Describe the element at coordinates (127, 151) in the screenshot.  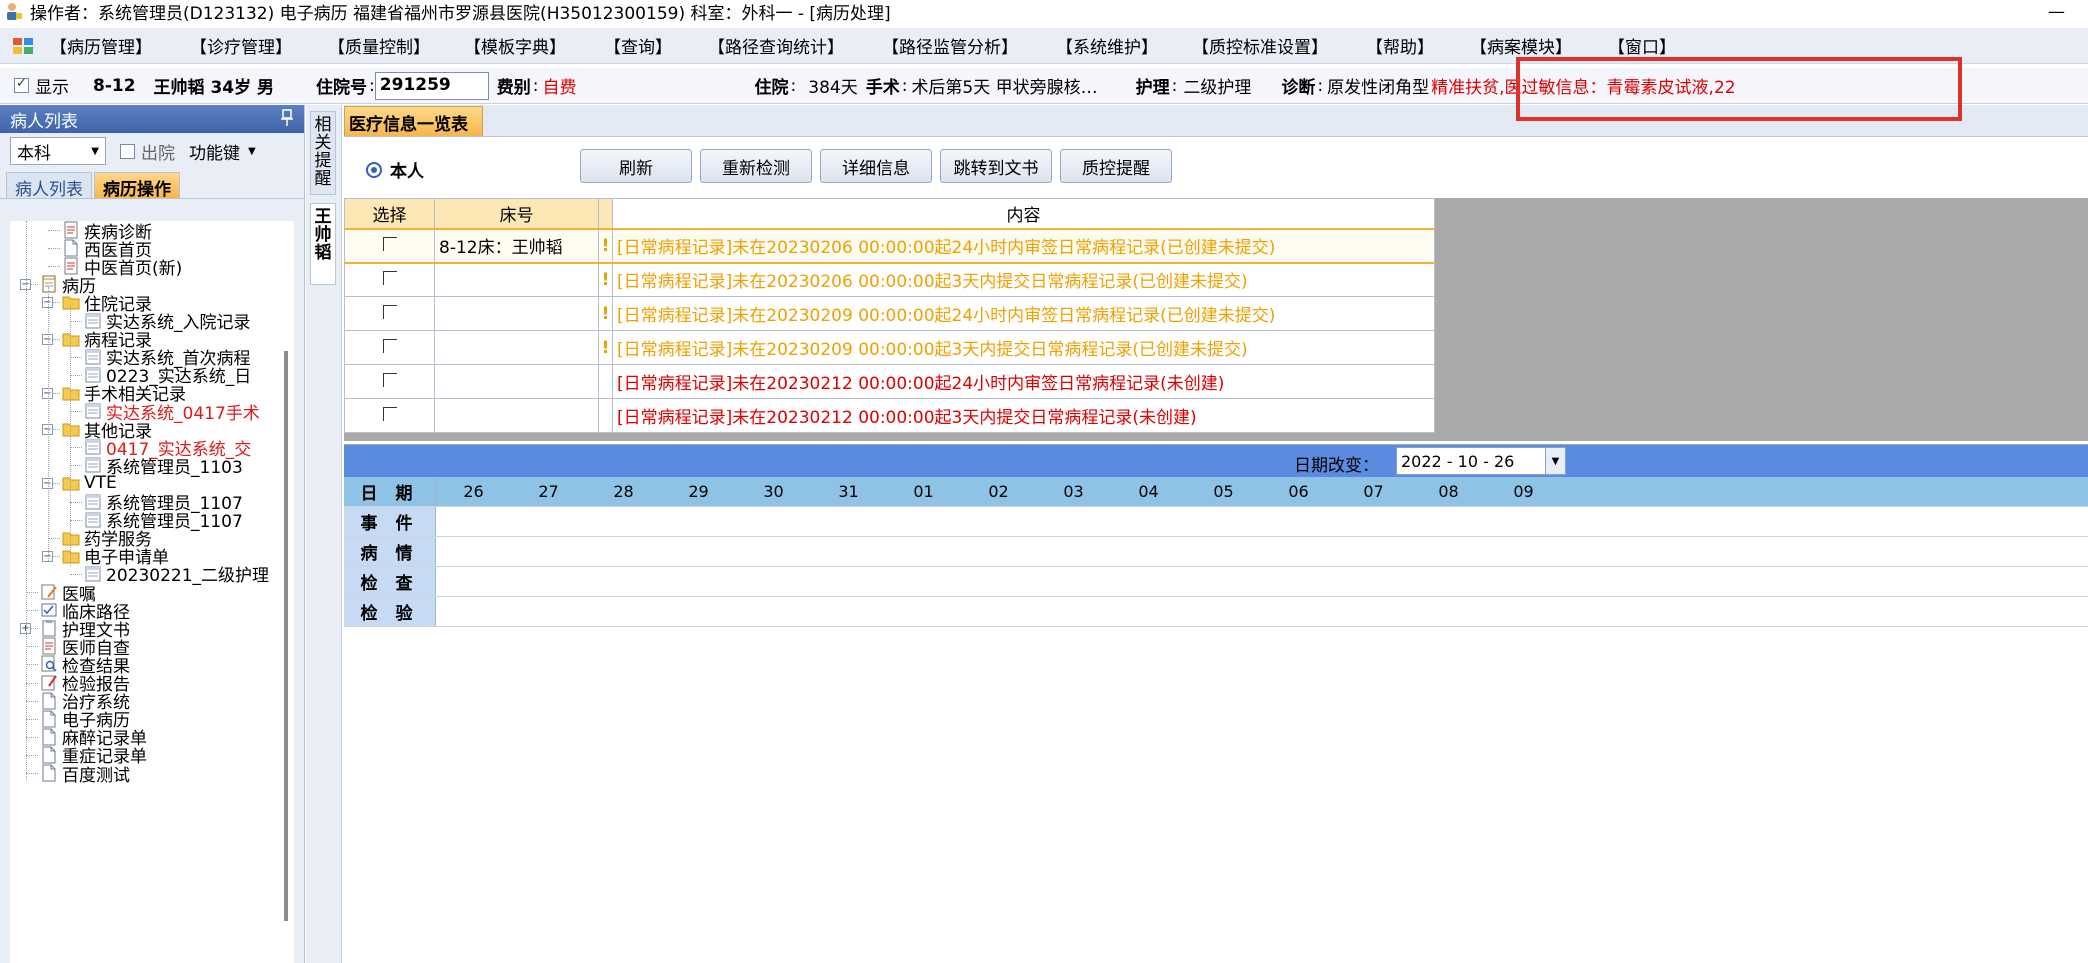
I see `discharge-checkbox` at that location.